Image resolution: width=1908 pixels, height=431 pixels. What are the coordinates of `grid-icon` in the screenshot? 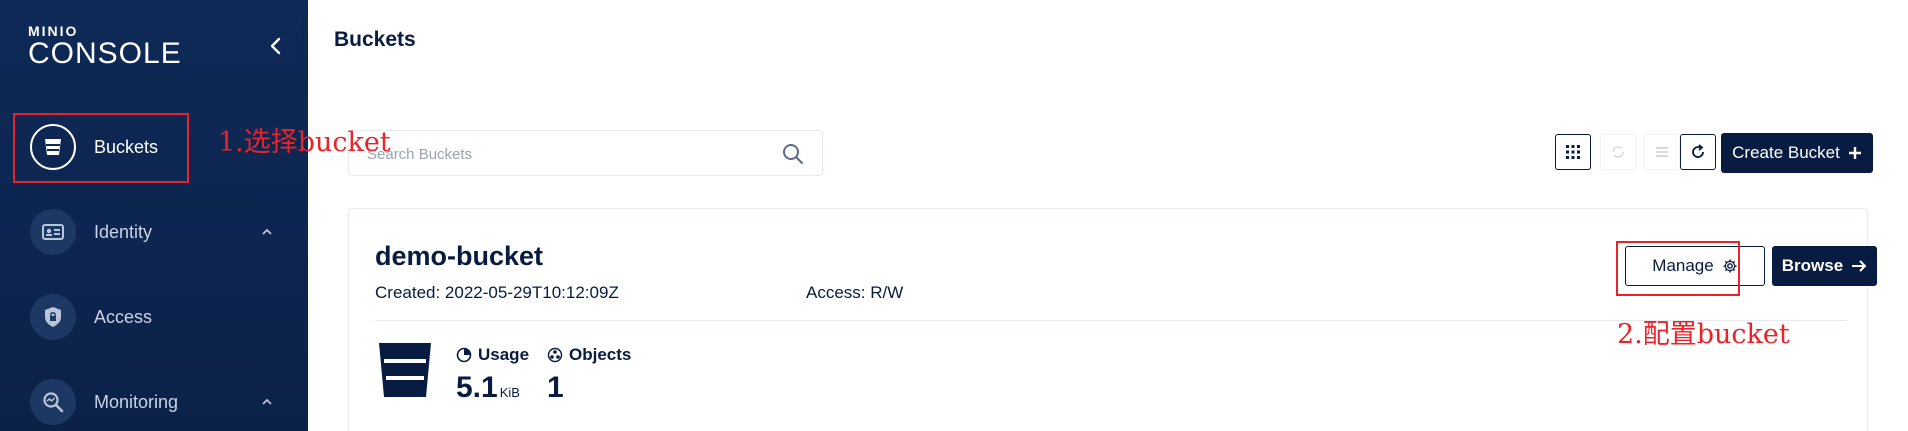 It's located at (1573, 152).